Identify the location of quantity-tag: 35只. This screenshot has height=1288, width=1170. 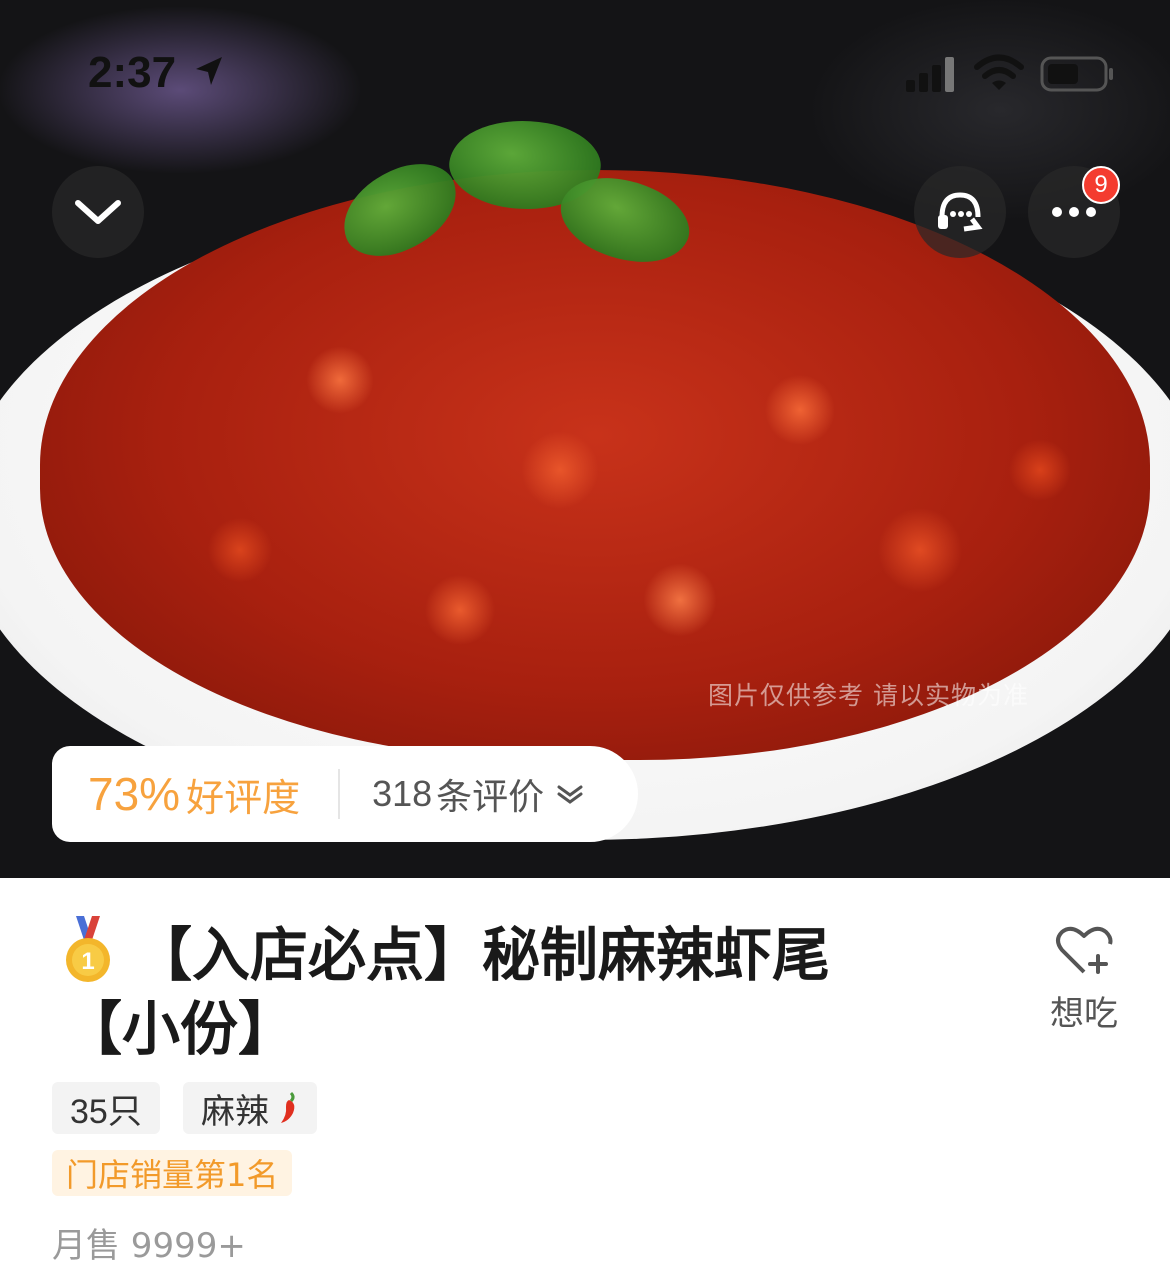
(106, 1108).